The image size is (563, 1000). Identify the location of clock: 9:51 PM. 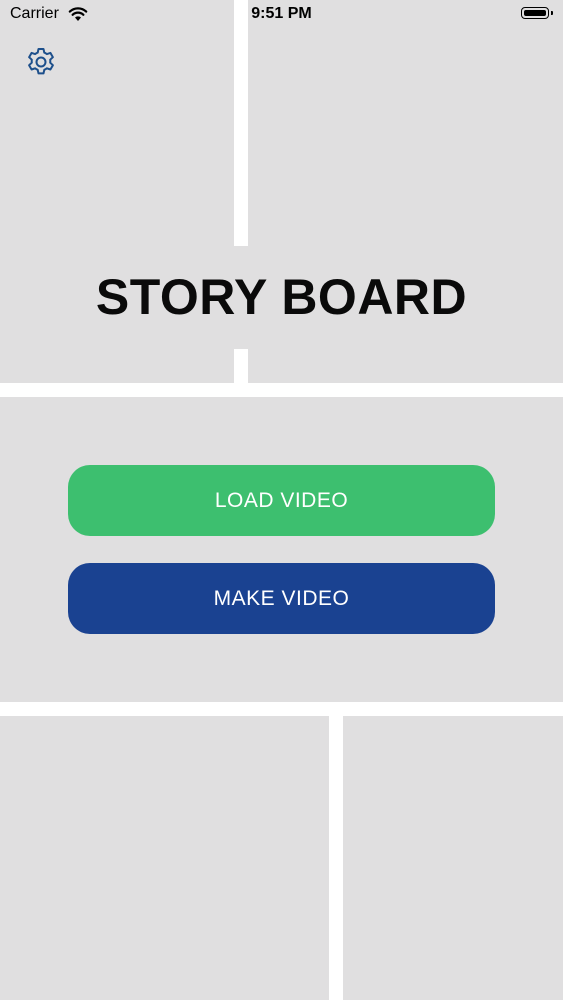
(281, 13).